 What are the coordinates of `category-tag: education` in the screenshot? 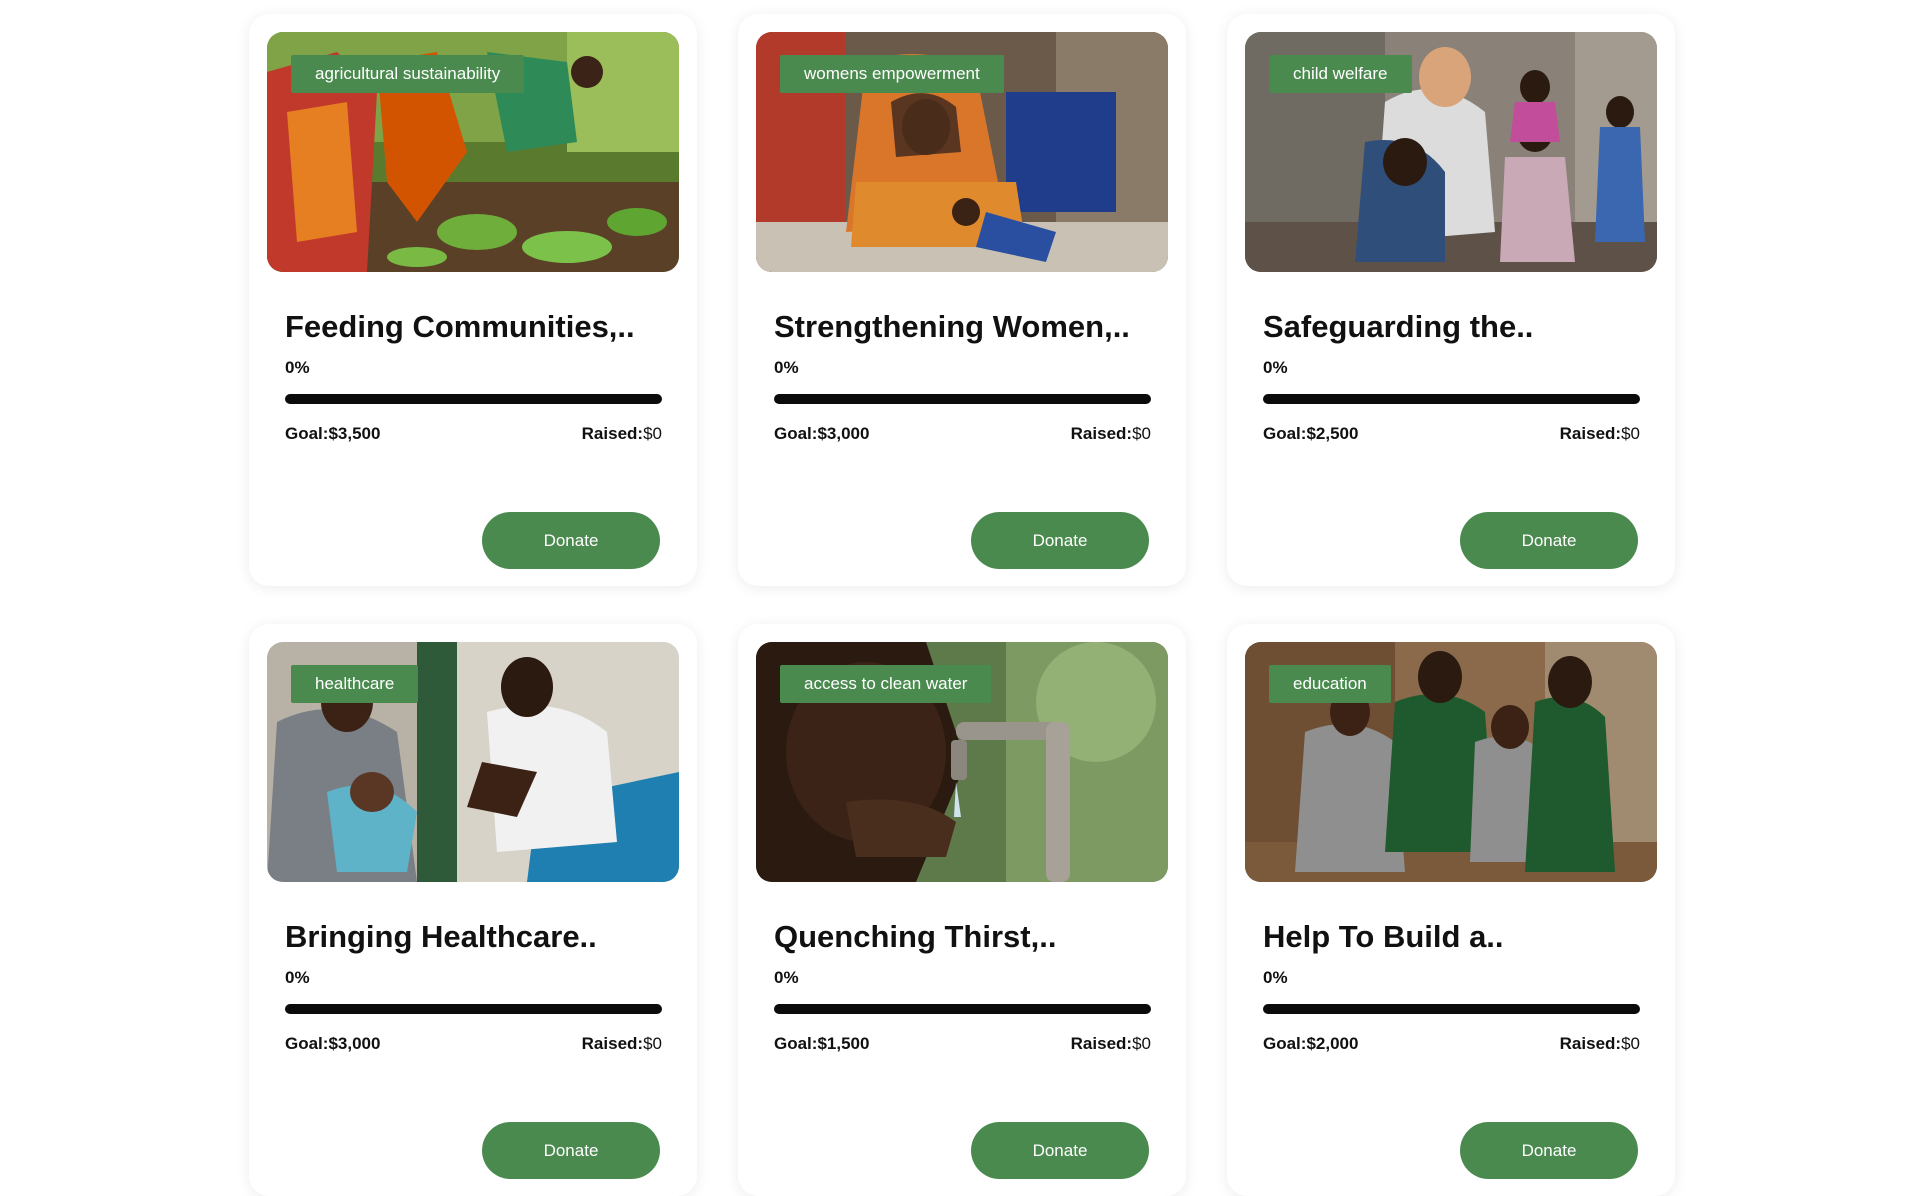 It's located at (1330, 684).